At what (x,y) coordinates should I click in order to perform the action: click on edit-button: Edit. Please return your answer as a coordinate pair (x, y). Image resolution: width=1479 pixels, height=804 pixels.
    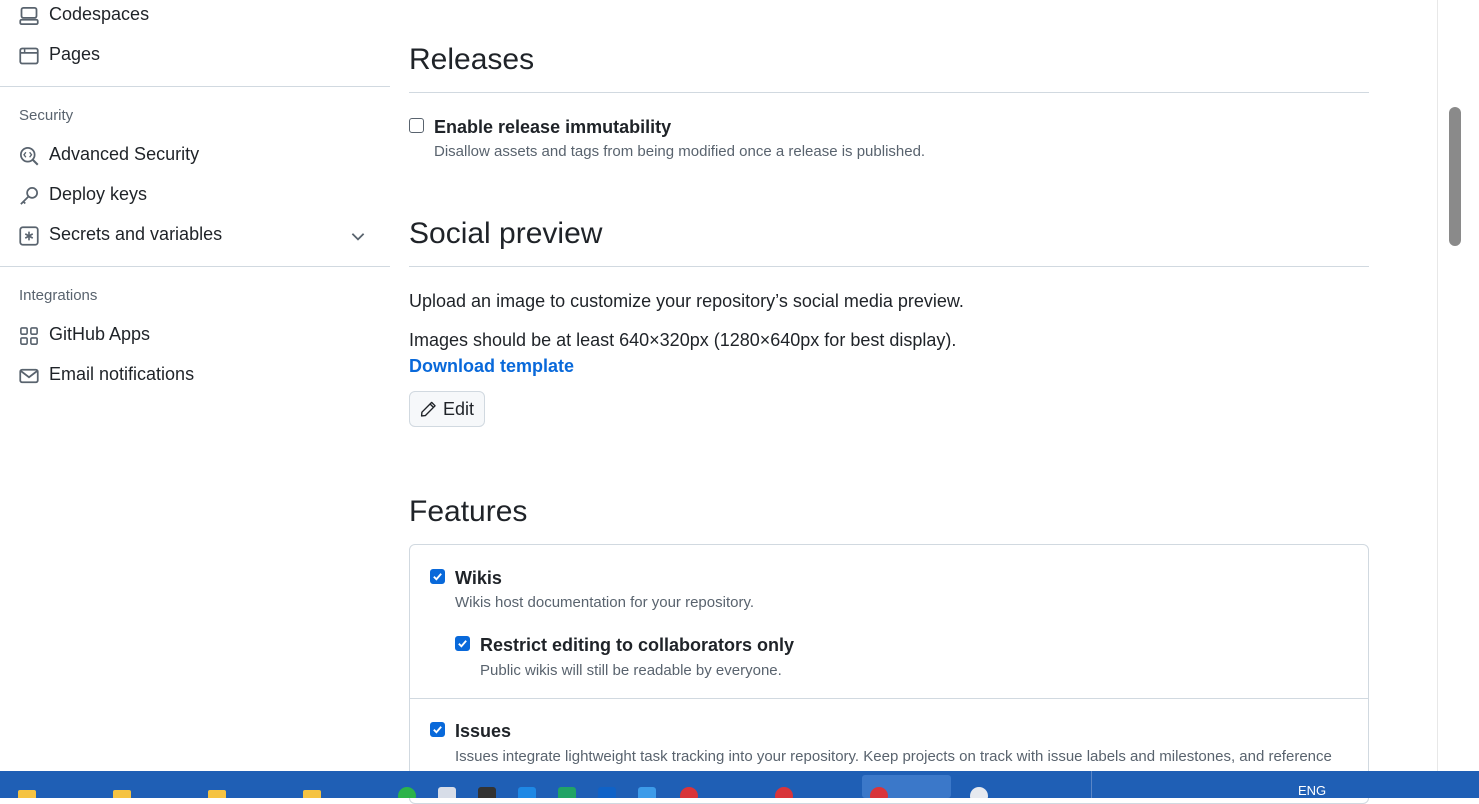
    Looking at the image, I should click on (447, 409).